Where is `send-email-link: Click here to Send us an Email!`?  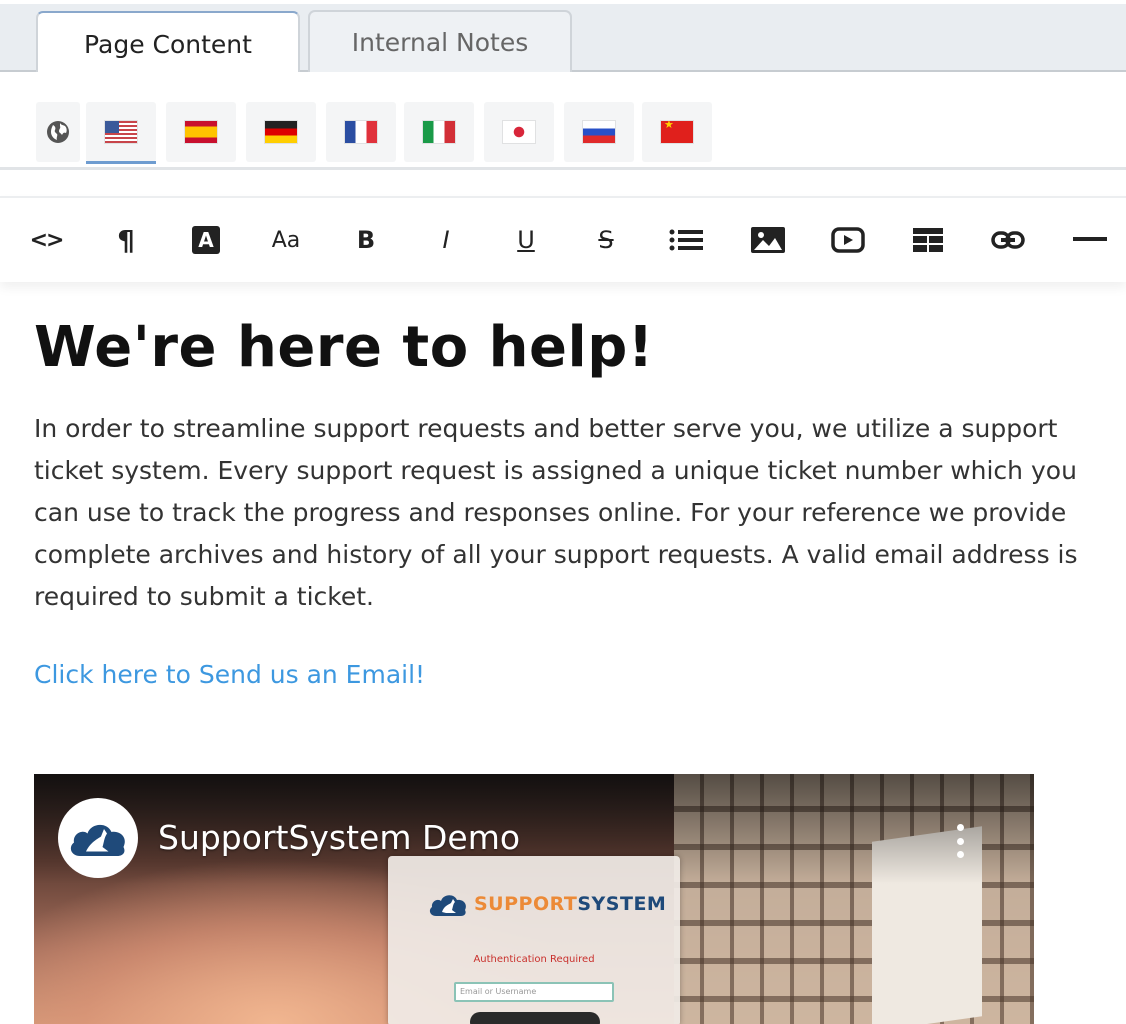
send-email-link: Click here to Send us an Email! is located at coordinates (229, 674).